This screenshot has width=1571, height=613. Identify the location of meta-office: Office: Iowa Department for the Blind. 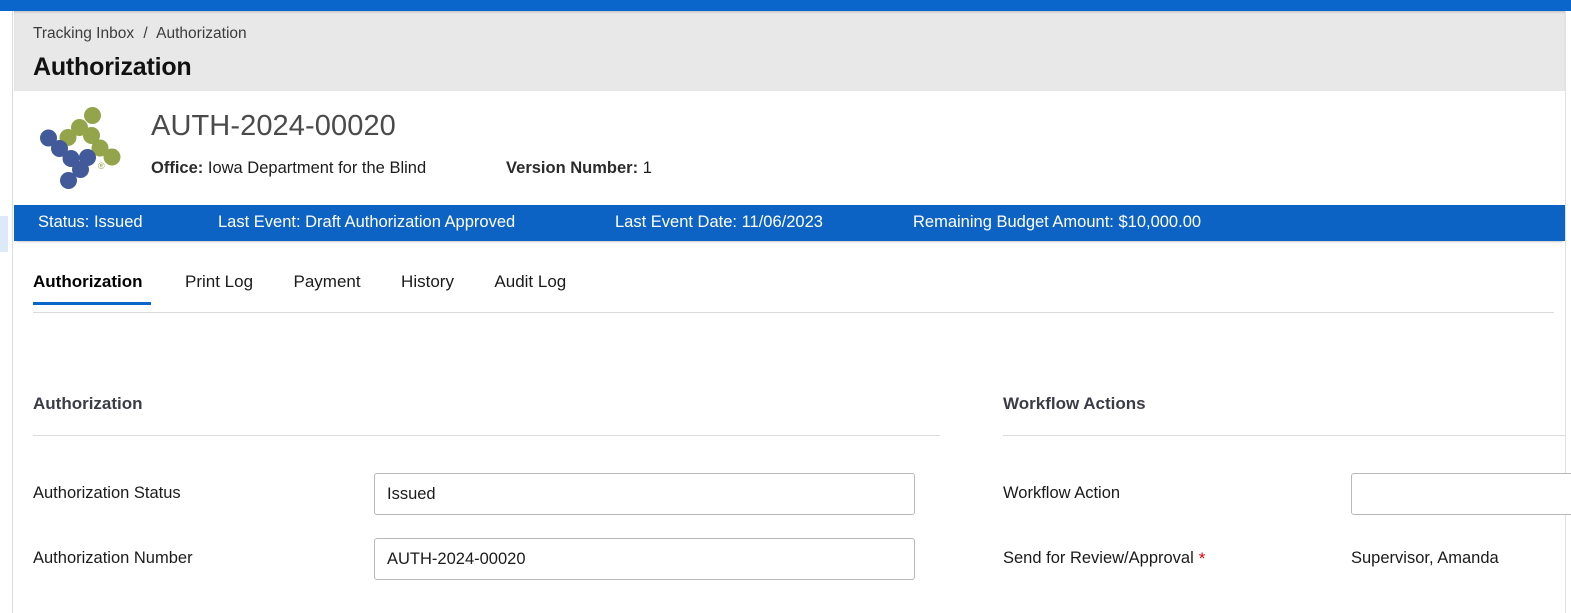
(288, 168).